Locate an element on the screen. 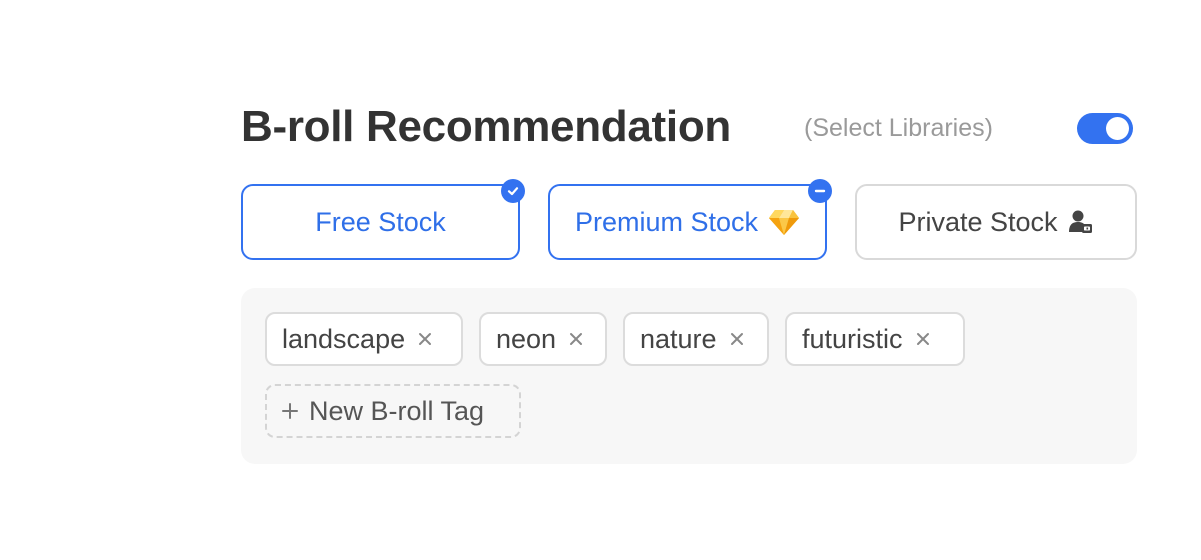 The width and height of the screenshot is (1201, 560). plus-icon is located at coordinates (290, 411).